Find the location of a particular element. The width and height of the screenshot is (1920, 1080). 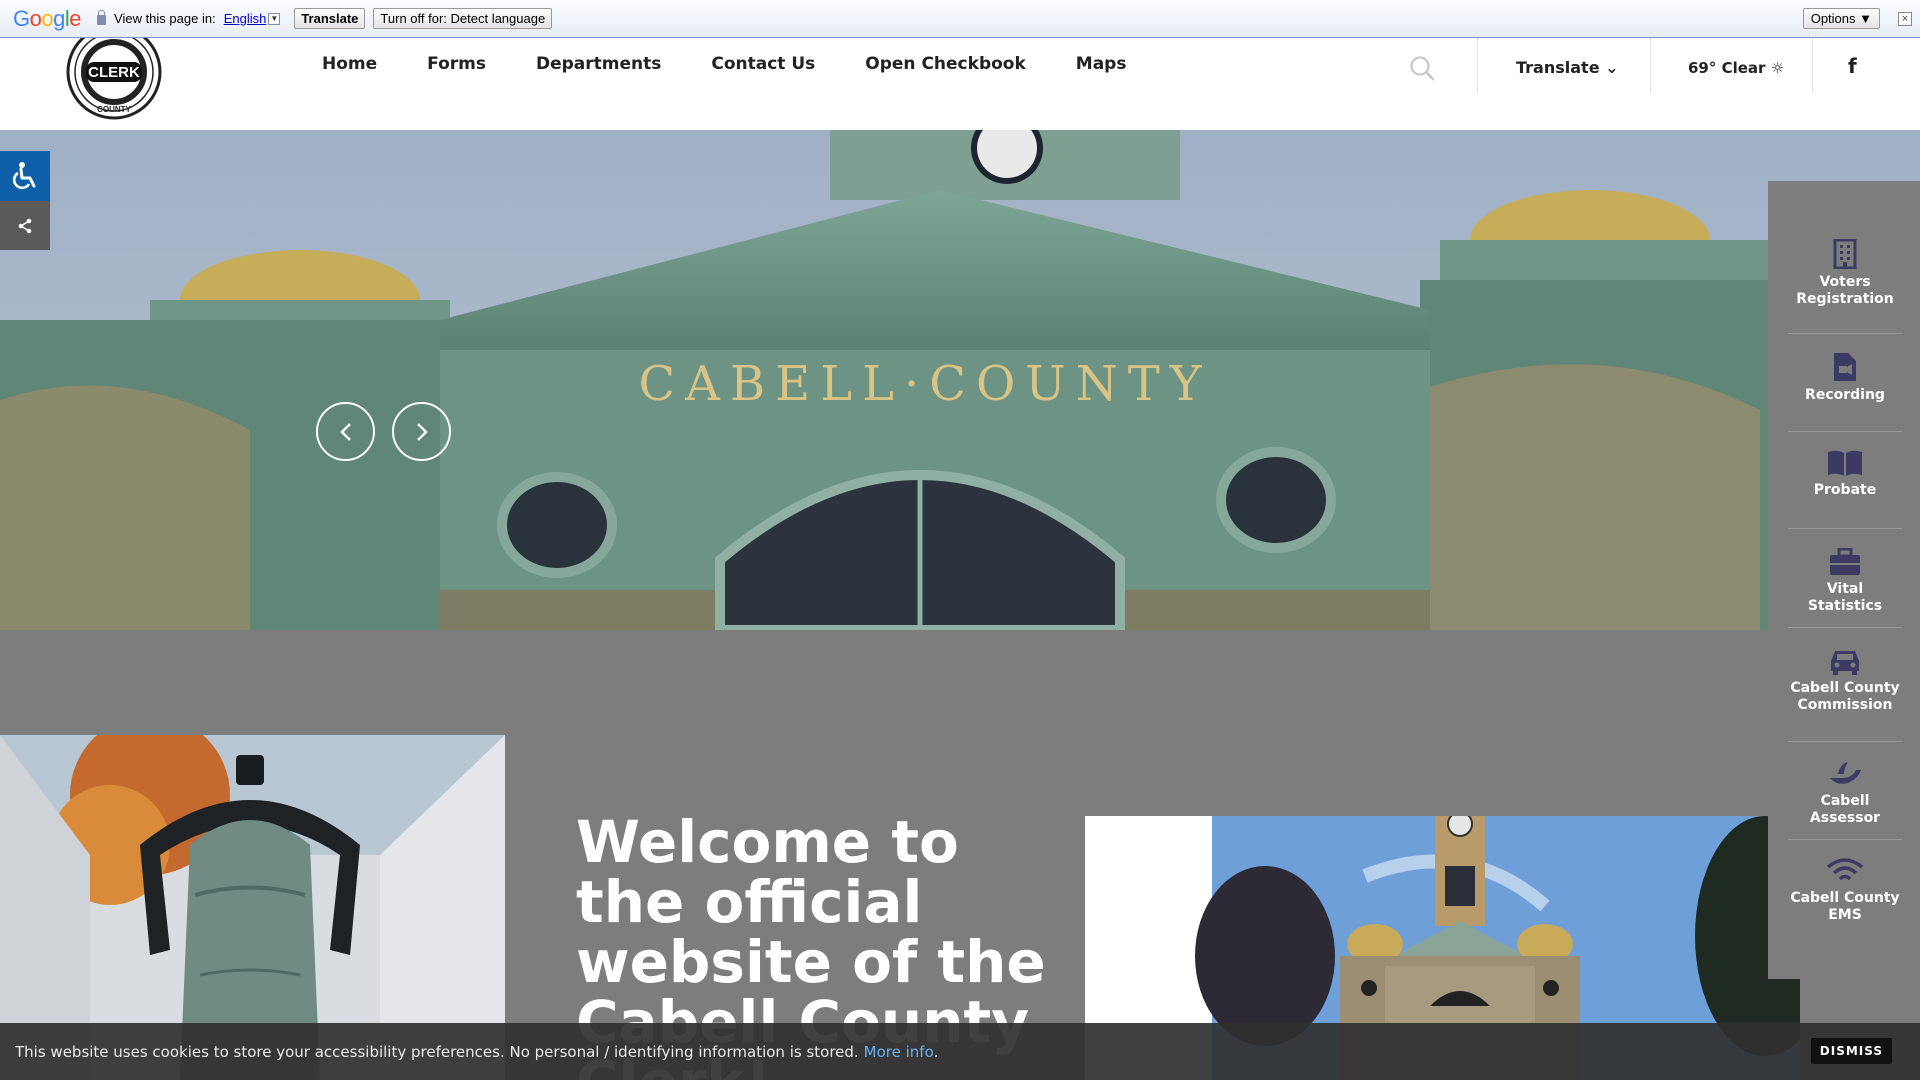

translate-dropdown: Translate ⌄ is located at coordinates (1567, 67).